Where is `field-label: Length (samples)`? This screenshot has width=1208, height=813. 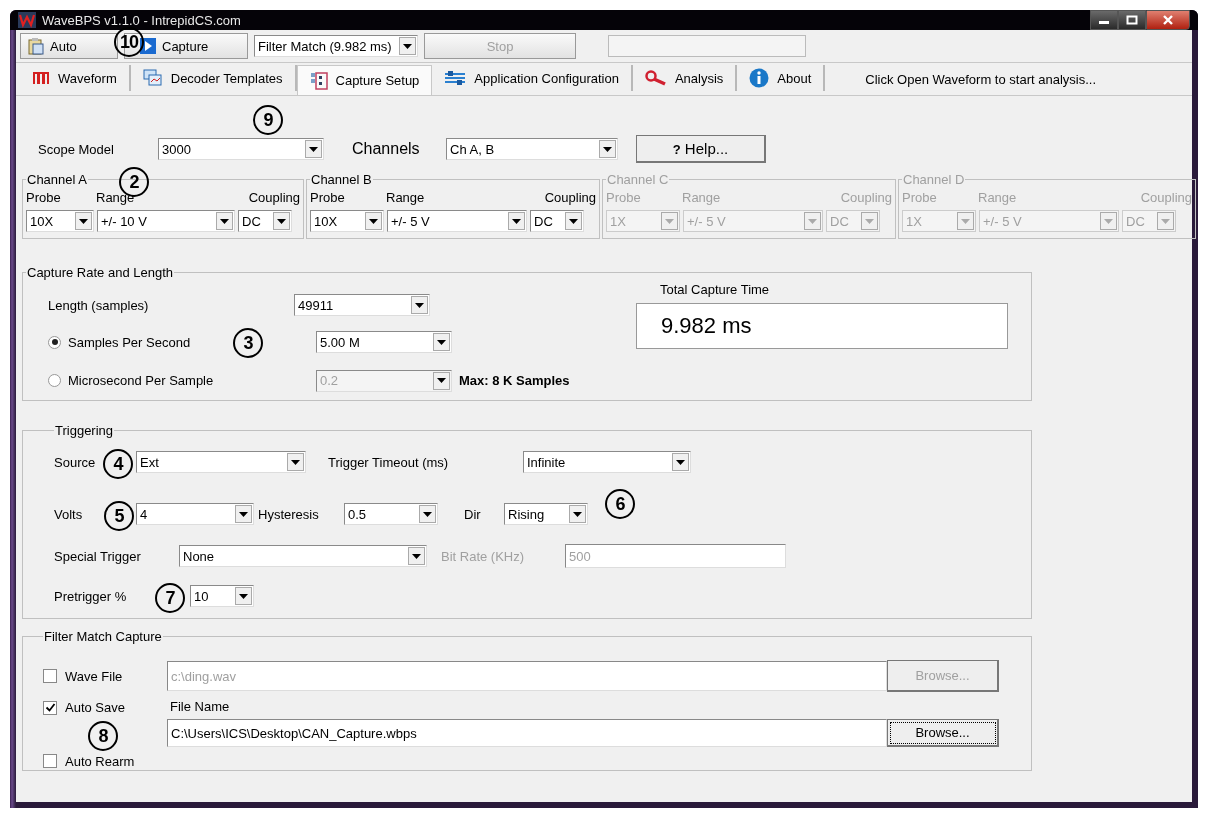 field-label: Length (samples) is located at coordinates (99, 305).